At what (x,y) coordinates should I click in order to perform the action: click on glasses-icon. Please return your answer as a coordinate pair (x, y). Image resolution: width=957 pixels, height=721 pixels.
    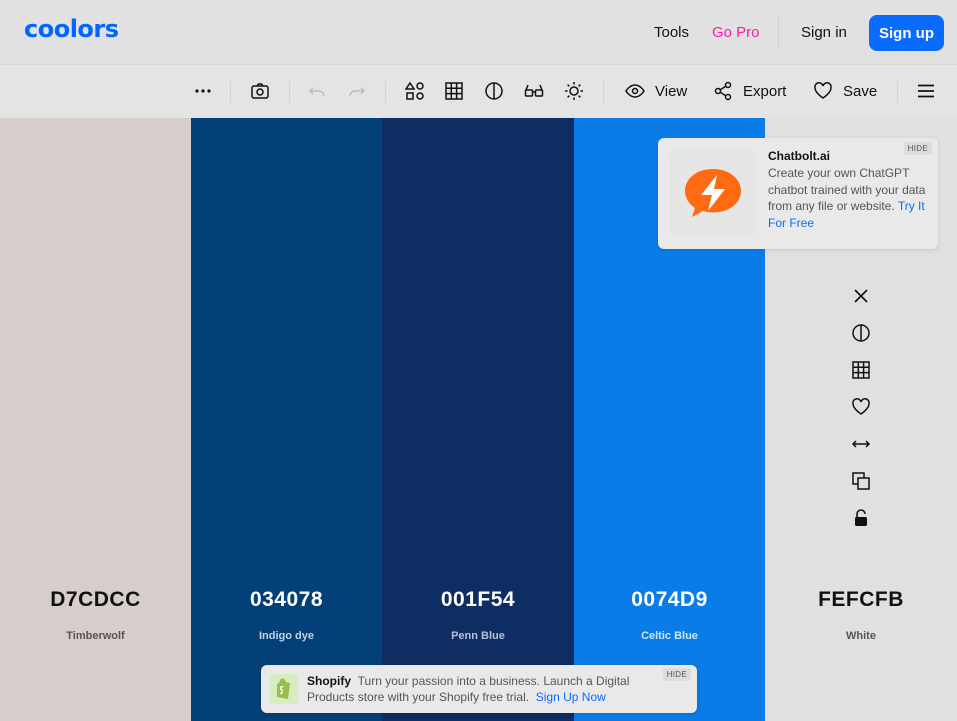
    Looking at the image, I should click on (534, 91).